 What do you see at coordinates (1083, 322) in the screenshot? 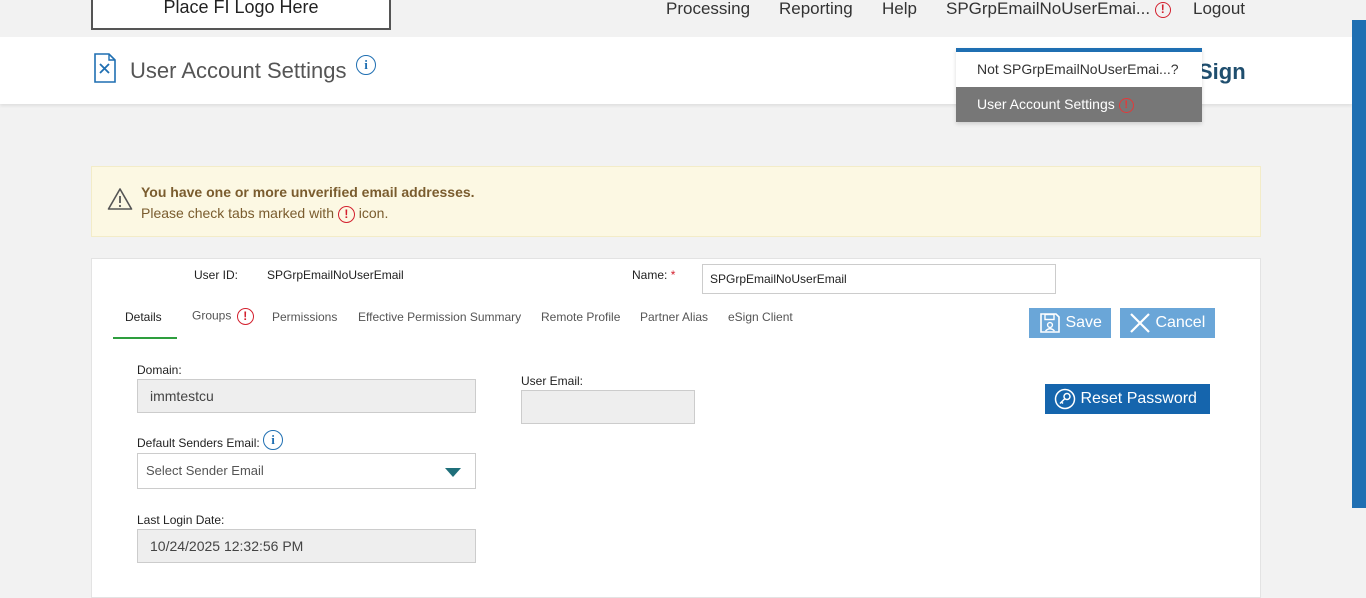
I see `save-button-label: Save` at bounding box center [1083, 322].